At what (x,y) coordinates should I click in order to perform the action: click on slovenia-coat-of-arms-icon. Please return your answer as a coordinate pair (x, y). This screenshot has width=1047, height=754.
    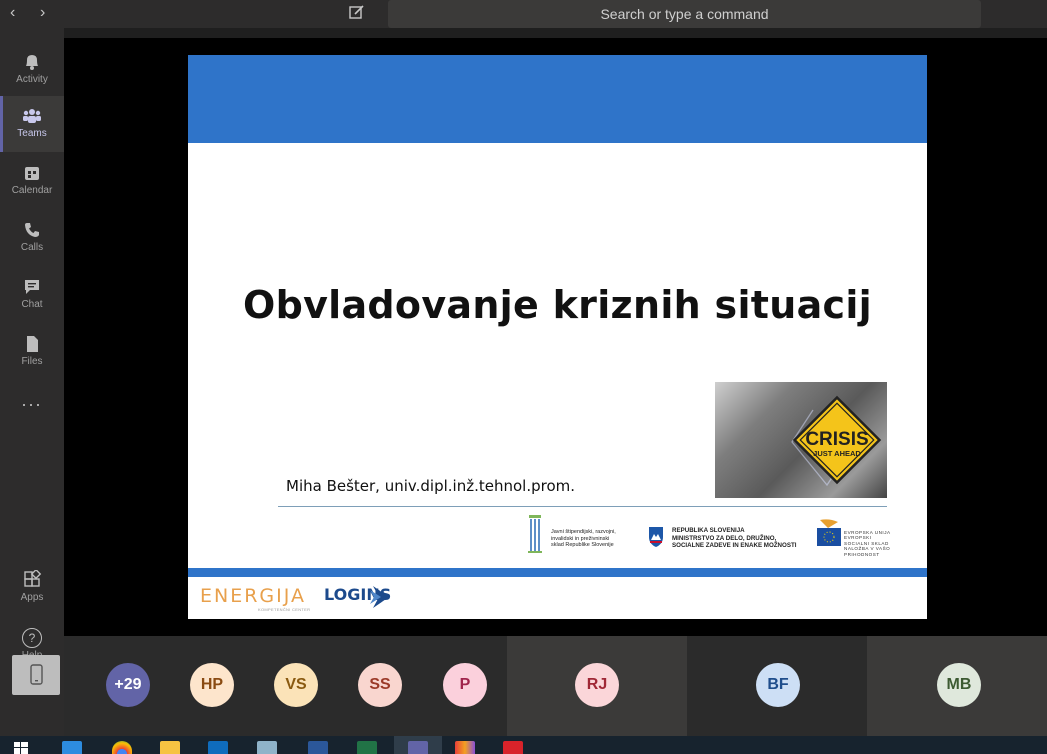
    Looking at the image, I should click on (656, 537).